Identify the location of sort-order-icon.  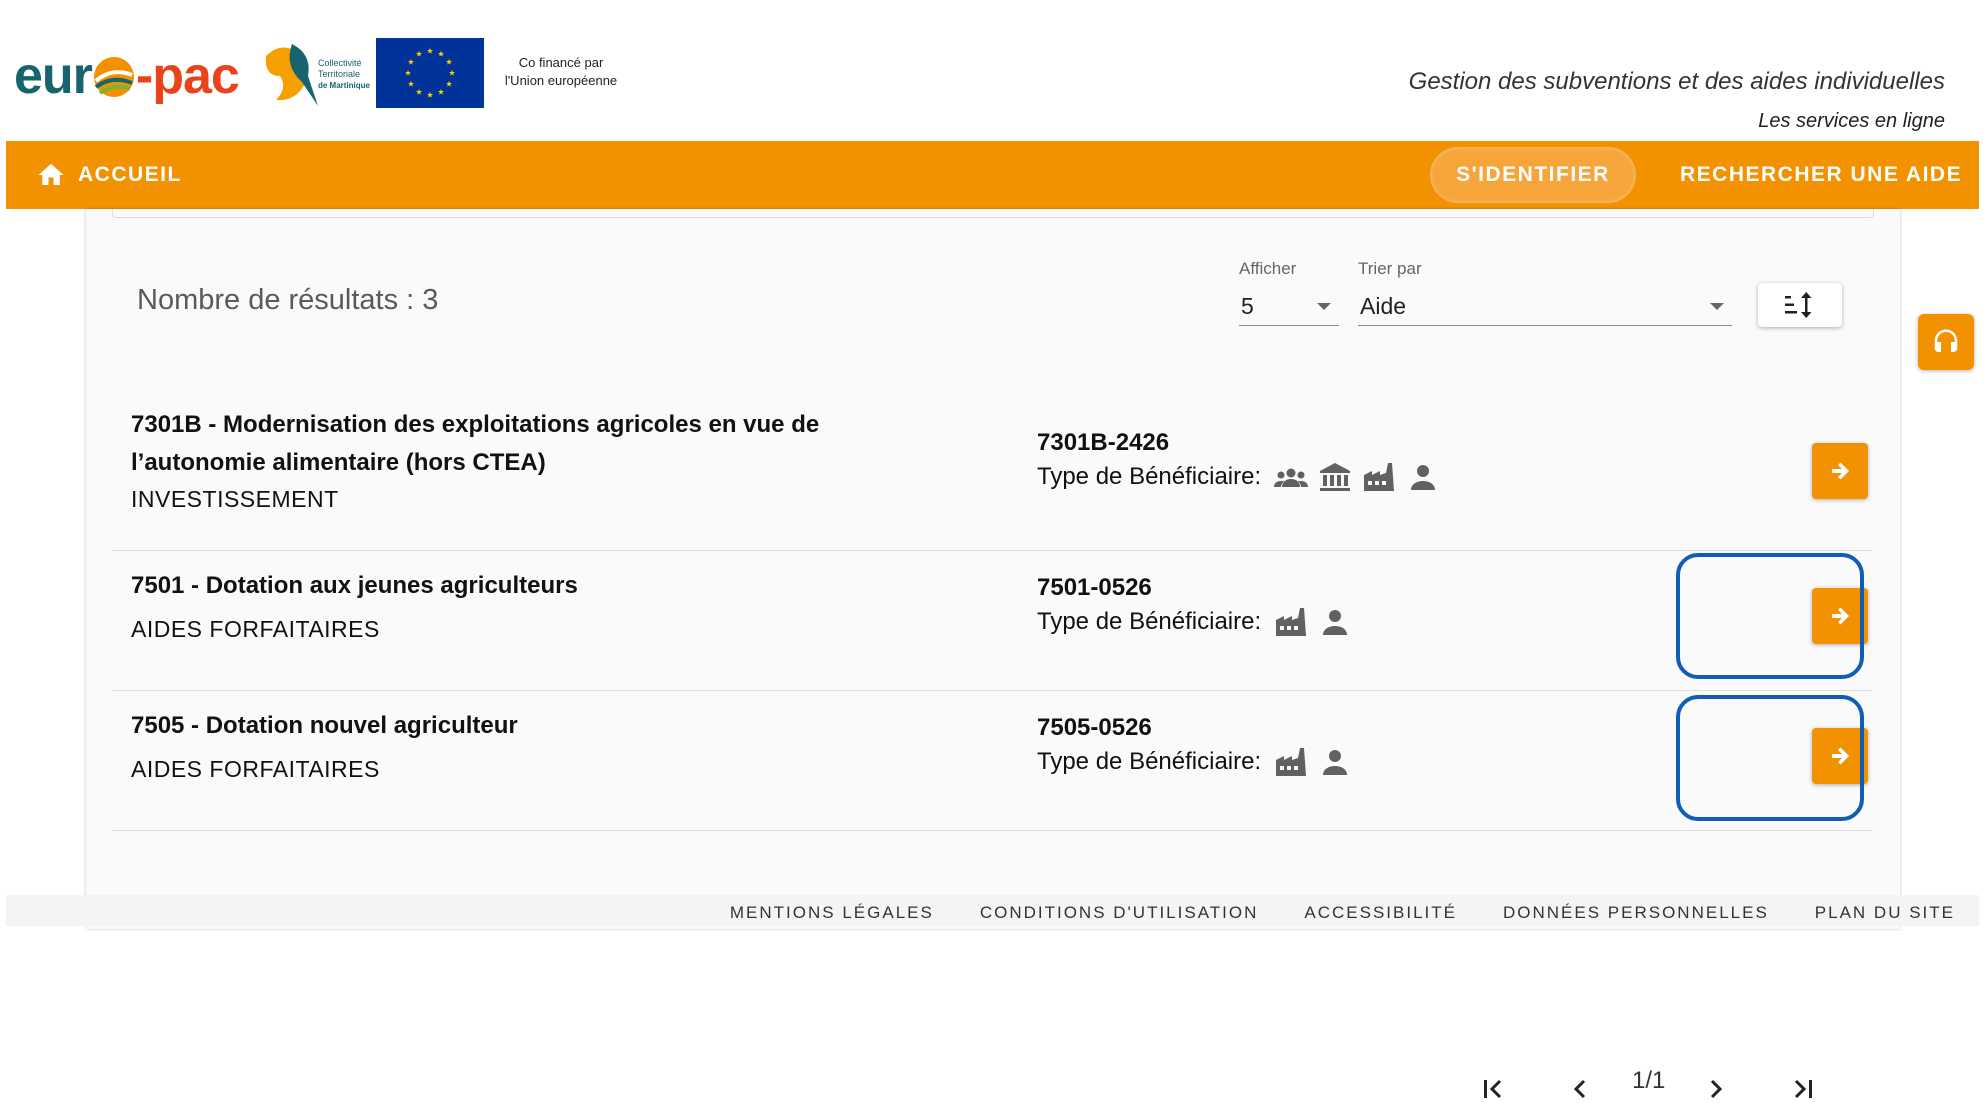
(1798, 305).